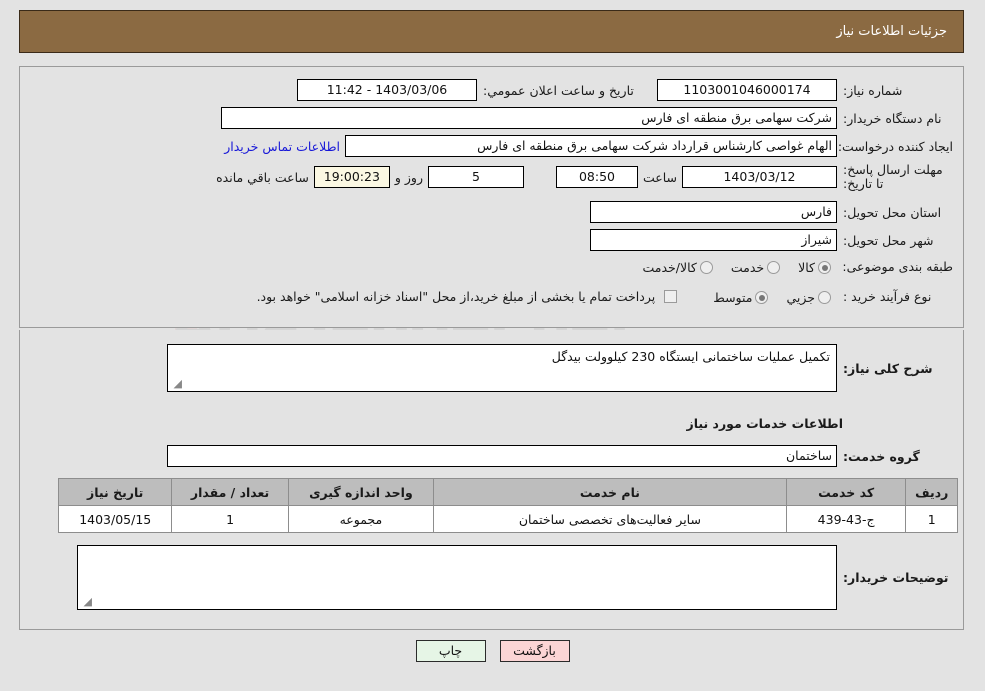 The height and width of the screenshot is (691, 985). I want to click on th-unit: واحد اندازه گیری, so click(361, 492).